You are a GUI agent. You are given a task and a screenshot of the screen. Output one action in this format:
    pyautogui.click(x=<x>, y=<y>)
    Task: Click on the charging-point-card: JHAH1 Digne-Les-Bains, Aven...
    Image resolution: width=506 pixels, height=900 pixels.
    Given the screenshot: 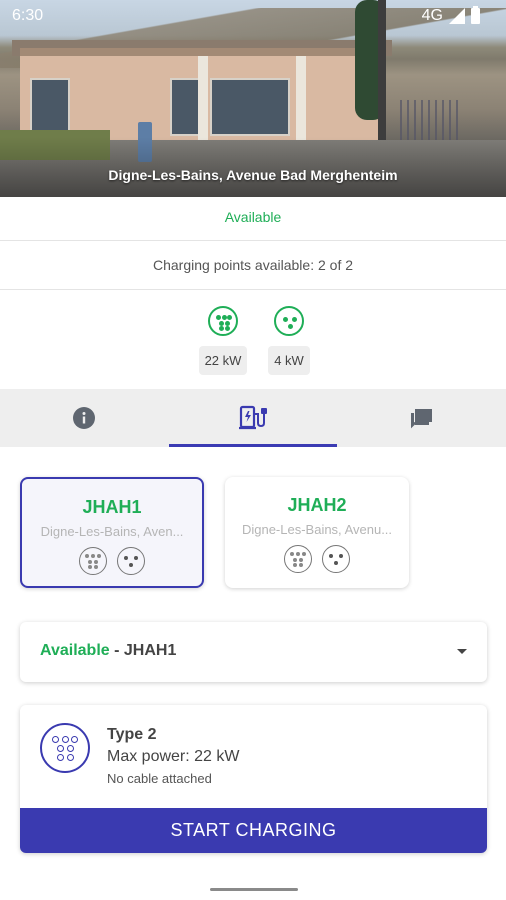 What is the action you would take?
    pyautogui.click(x=112, y=532)
    